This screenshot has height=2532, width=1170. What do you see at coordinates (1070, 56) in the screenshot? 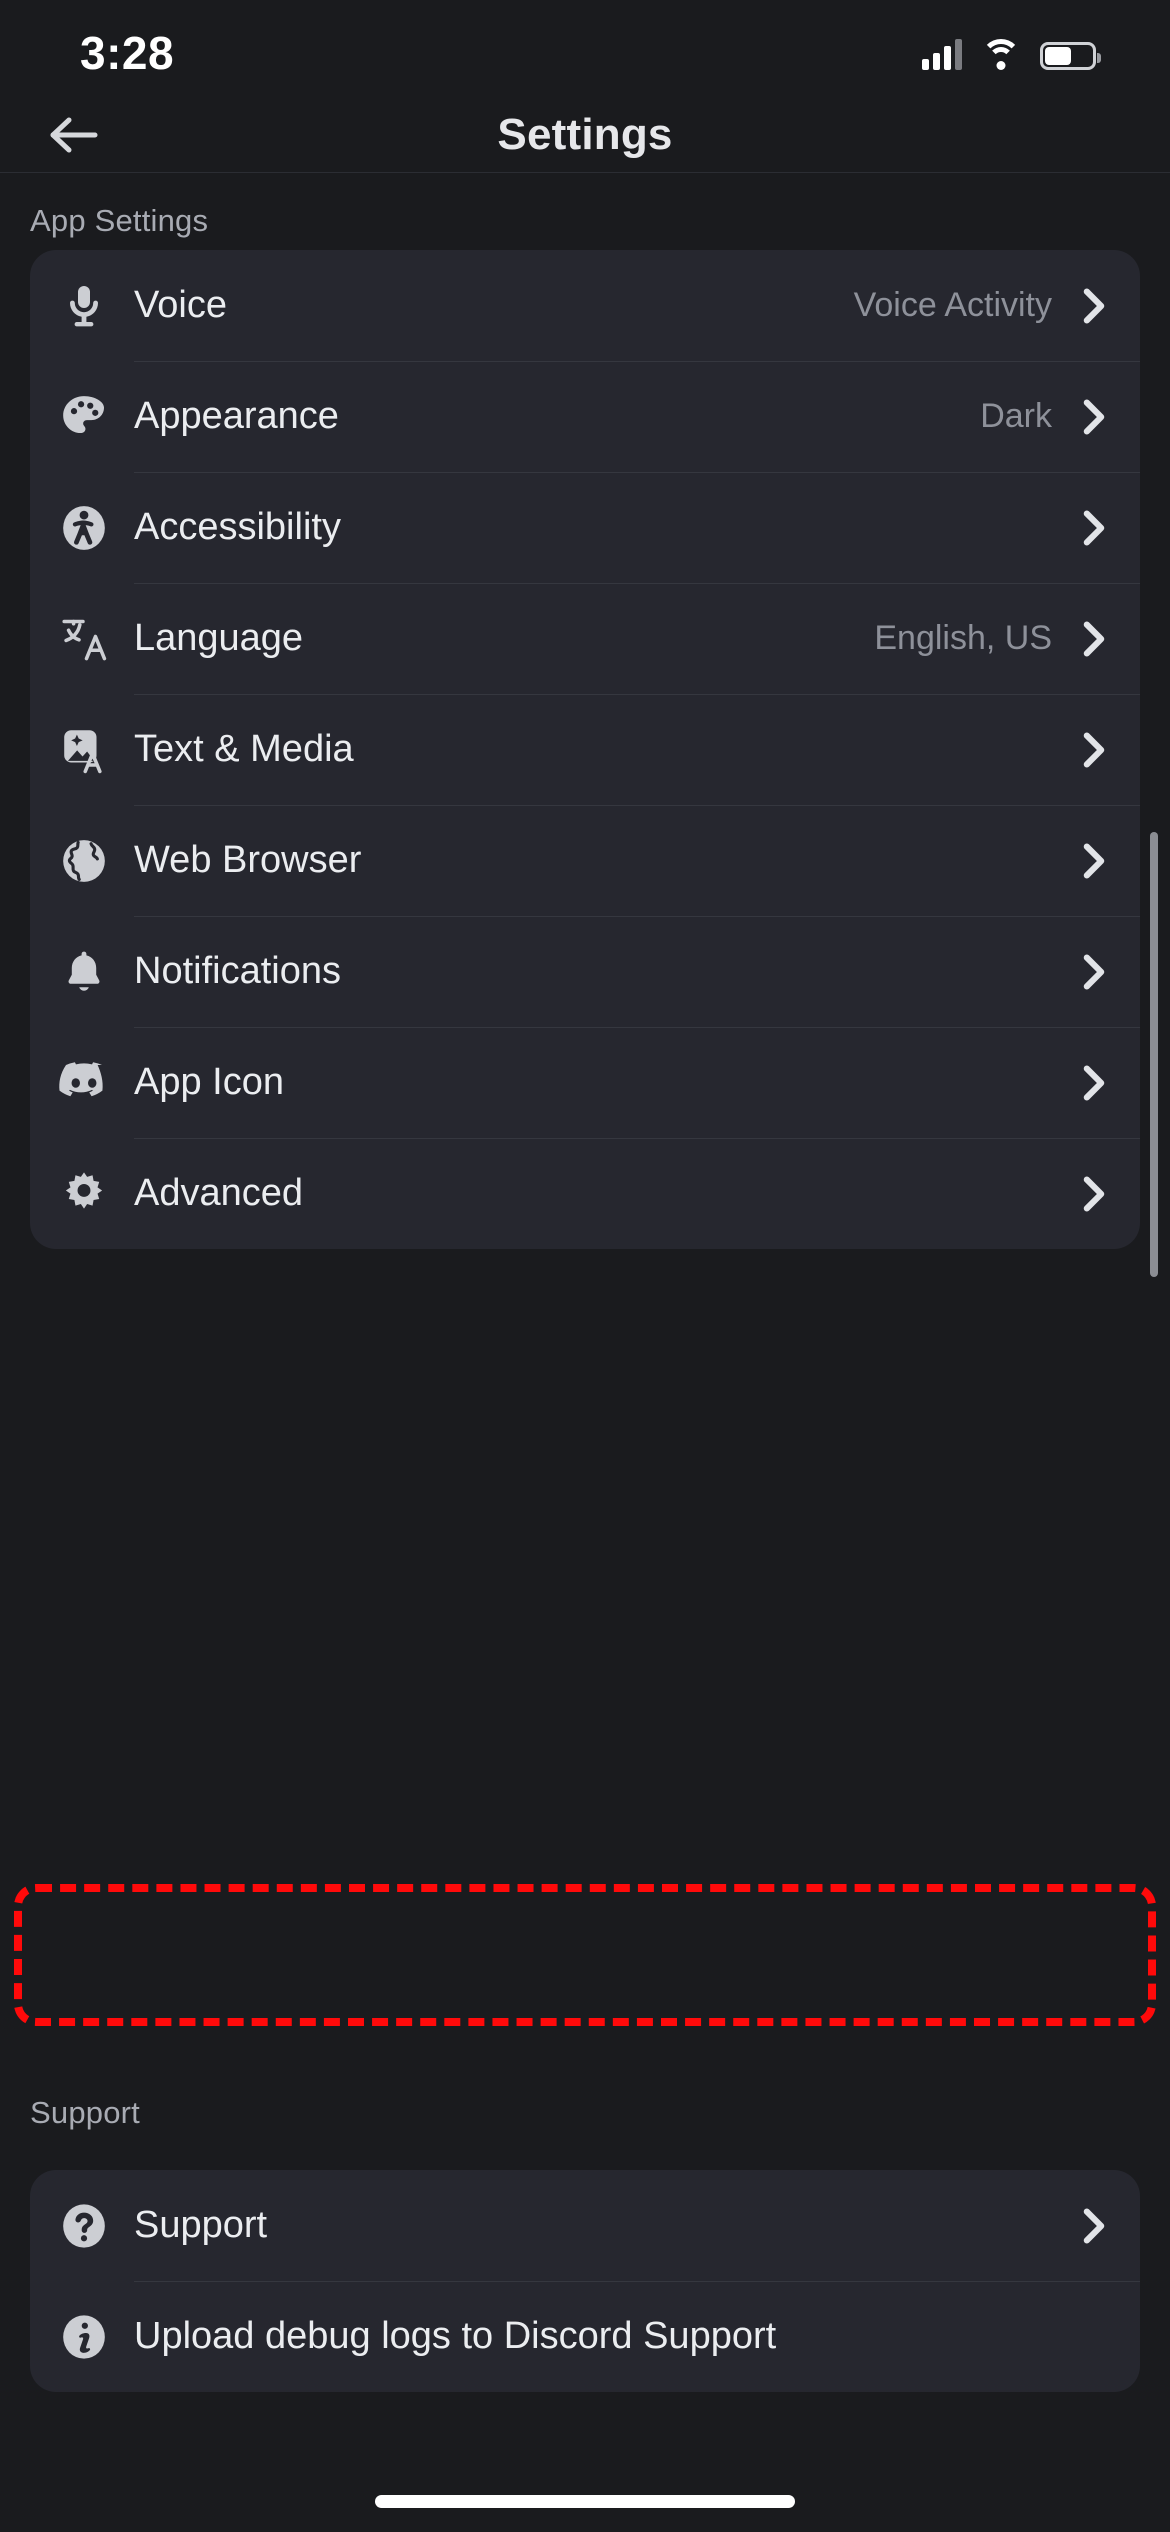
I see `battery-icon` at bounding box center [1070, 56].